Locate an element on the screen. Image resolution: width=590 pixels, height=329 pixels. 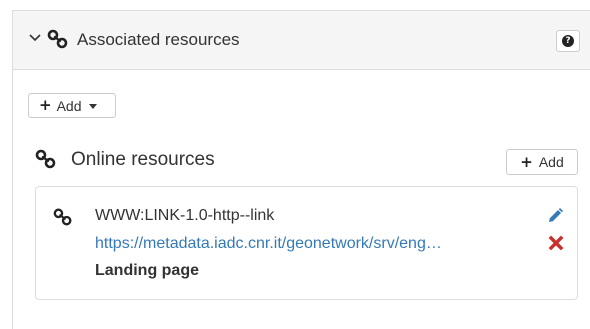
close-icon is located at coordinates (556, 243).